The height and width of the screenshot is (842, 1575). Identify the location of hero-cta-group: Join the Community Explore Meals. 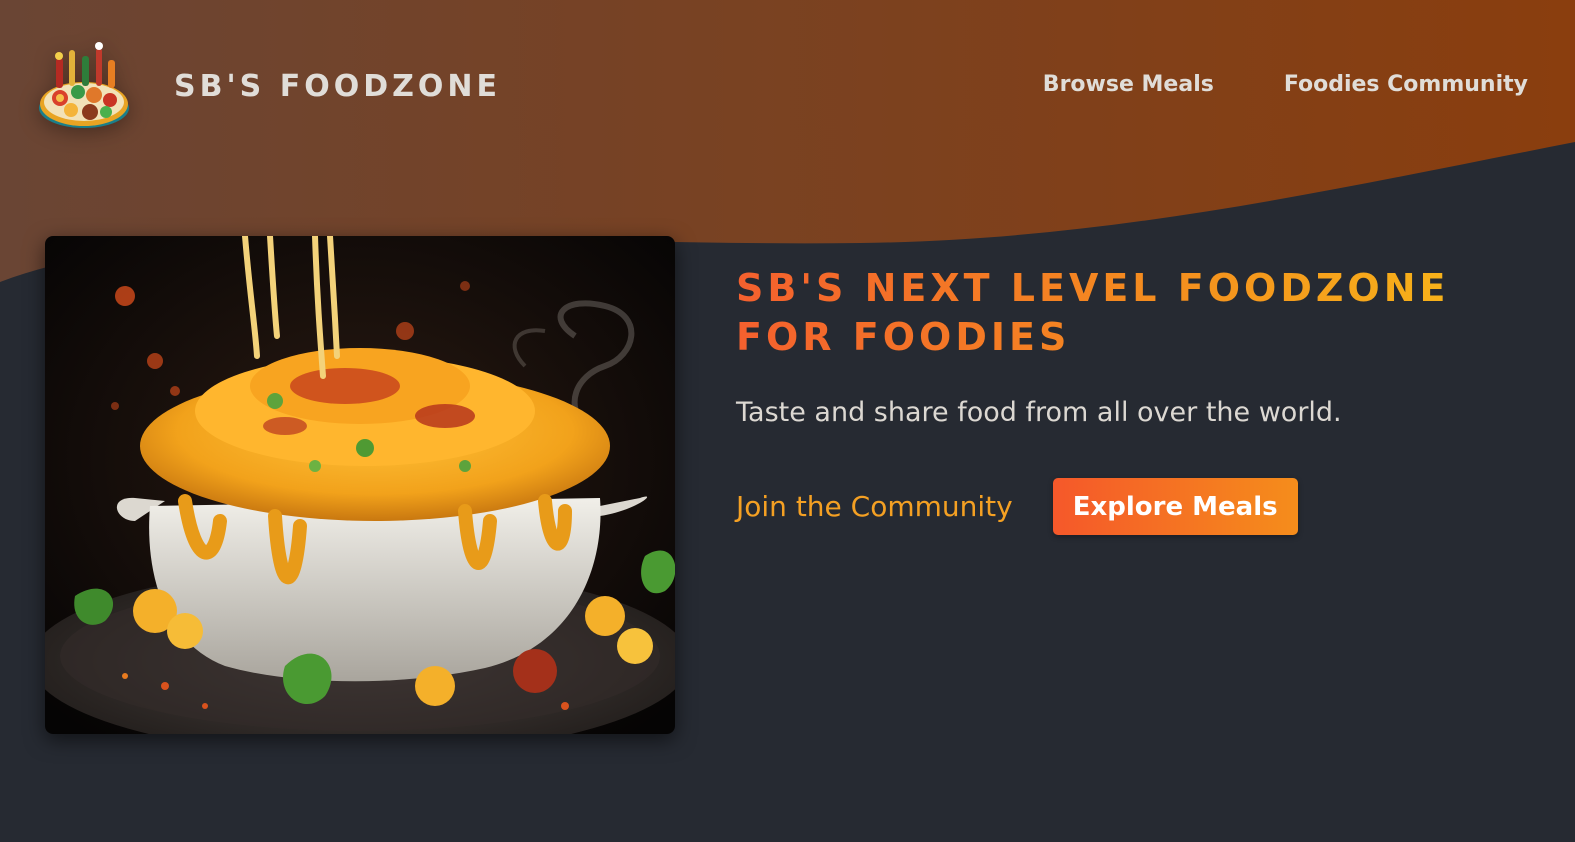
(1136, 506).